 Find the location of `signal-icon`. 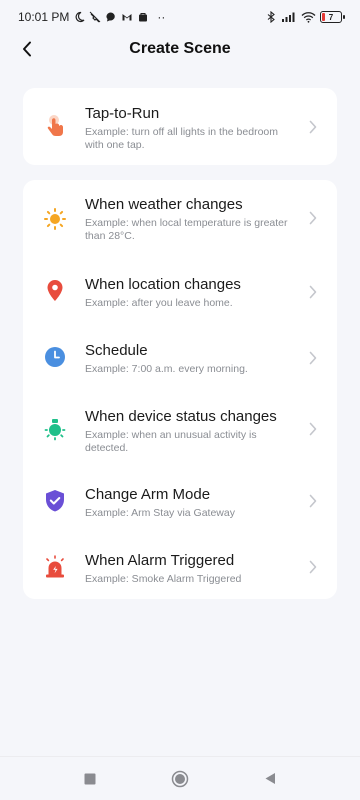

signal-icon is located at coordinates (288, 17).